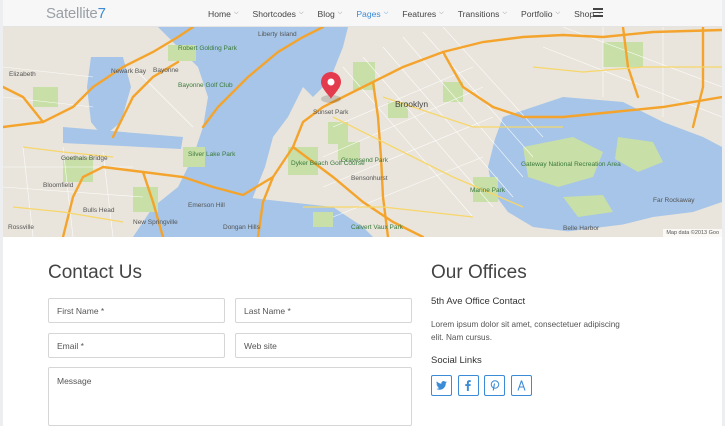 The image size is (725, 426). What do you see at coordinates (70, 345) in the screenshot?
I see `placeholder-text: Email *` at bounding box center [70, 345].